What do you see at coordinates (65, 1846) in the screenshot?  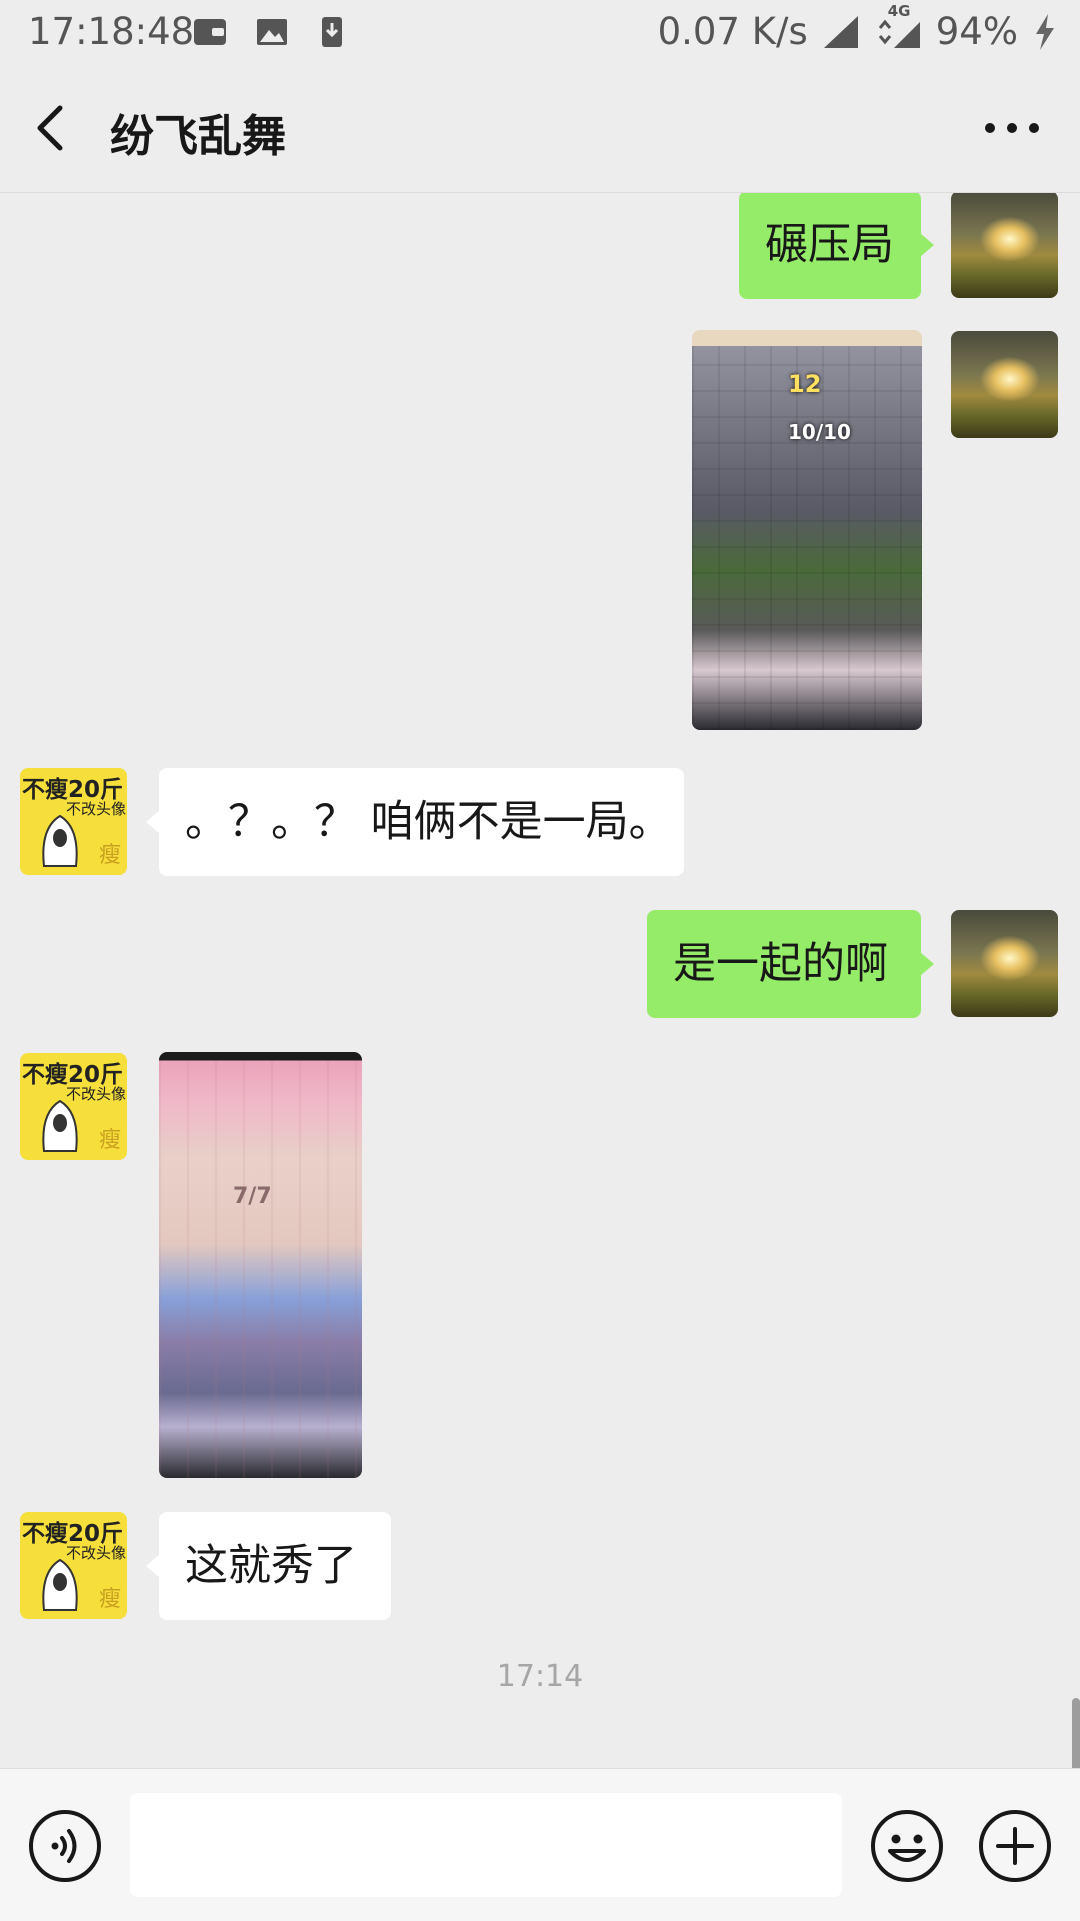 I see `voice-icon` at bounding box center [65, 1846].